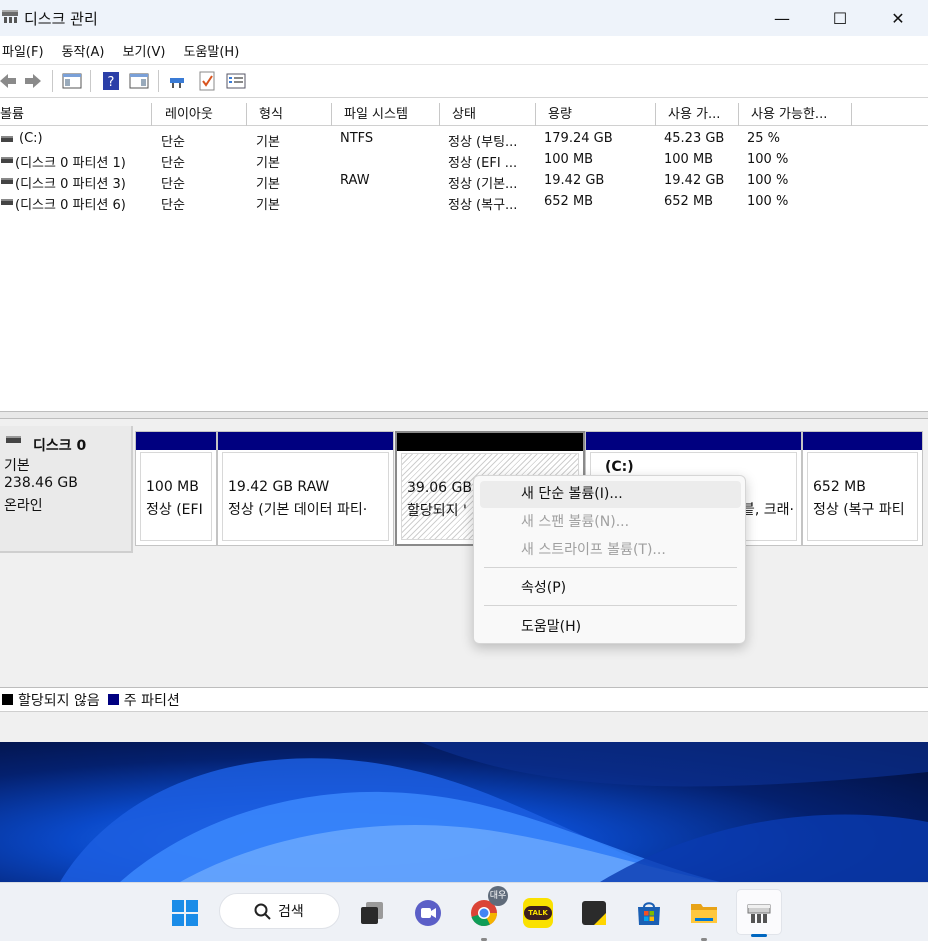  Describe the element at coordinates (111, 81) in the screenshot. I see `help-icon: ?` at that location.